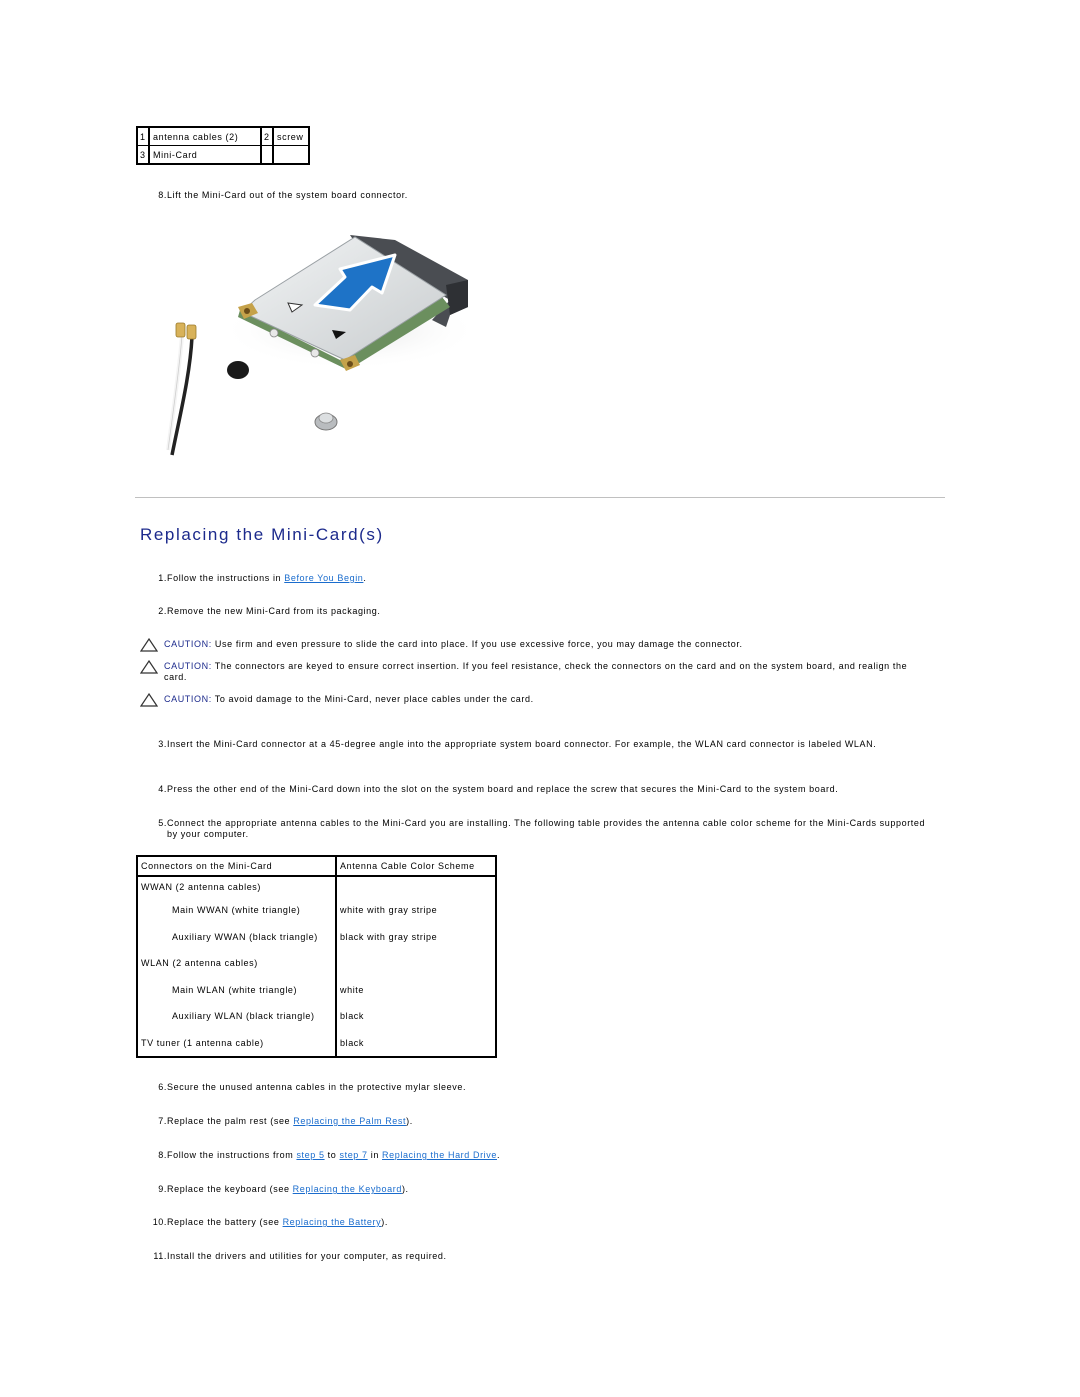  I want to click on step-number: 1., so click(162, 578).